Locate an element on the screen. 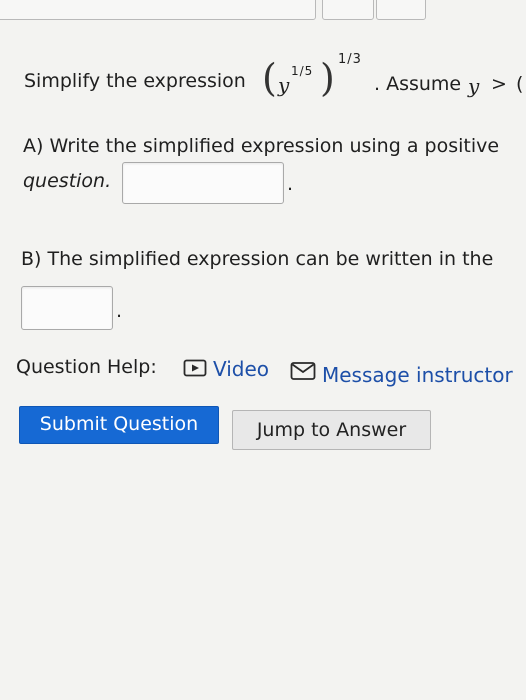 The width and height of the screenshot is (526, 700). outer-exponent: 1/3 is located at coordinates (350, 59).